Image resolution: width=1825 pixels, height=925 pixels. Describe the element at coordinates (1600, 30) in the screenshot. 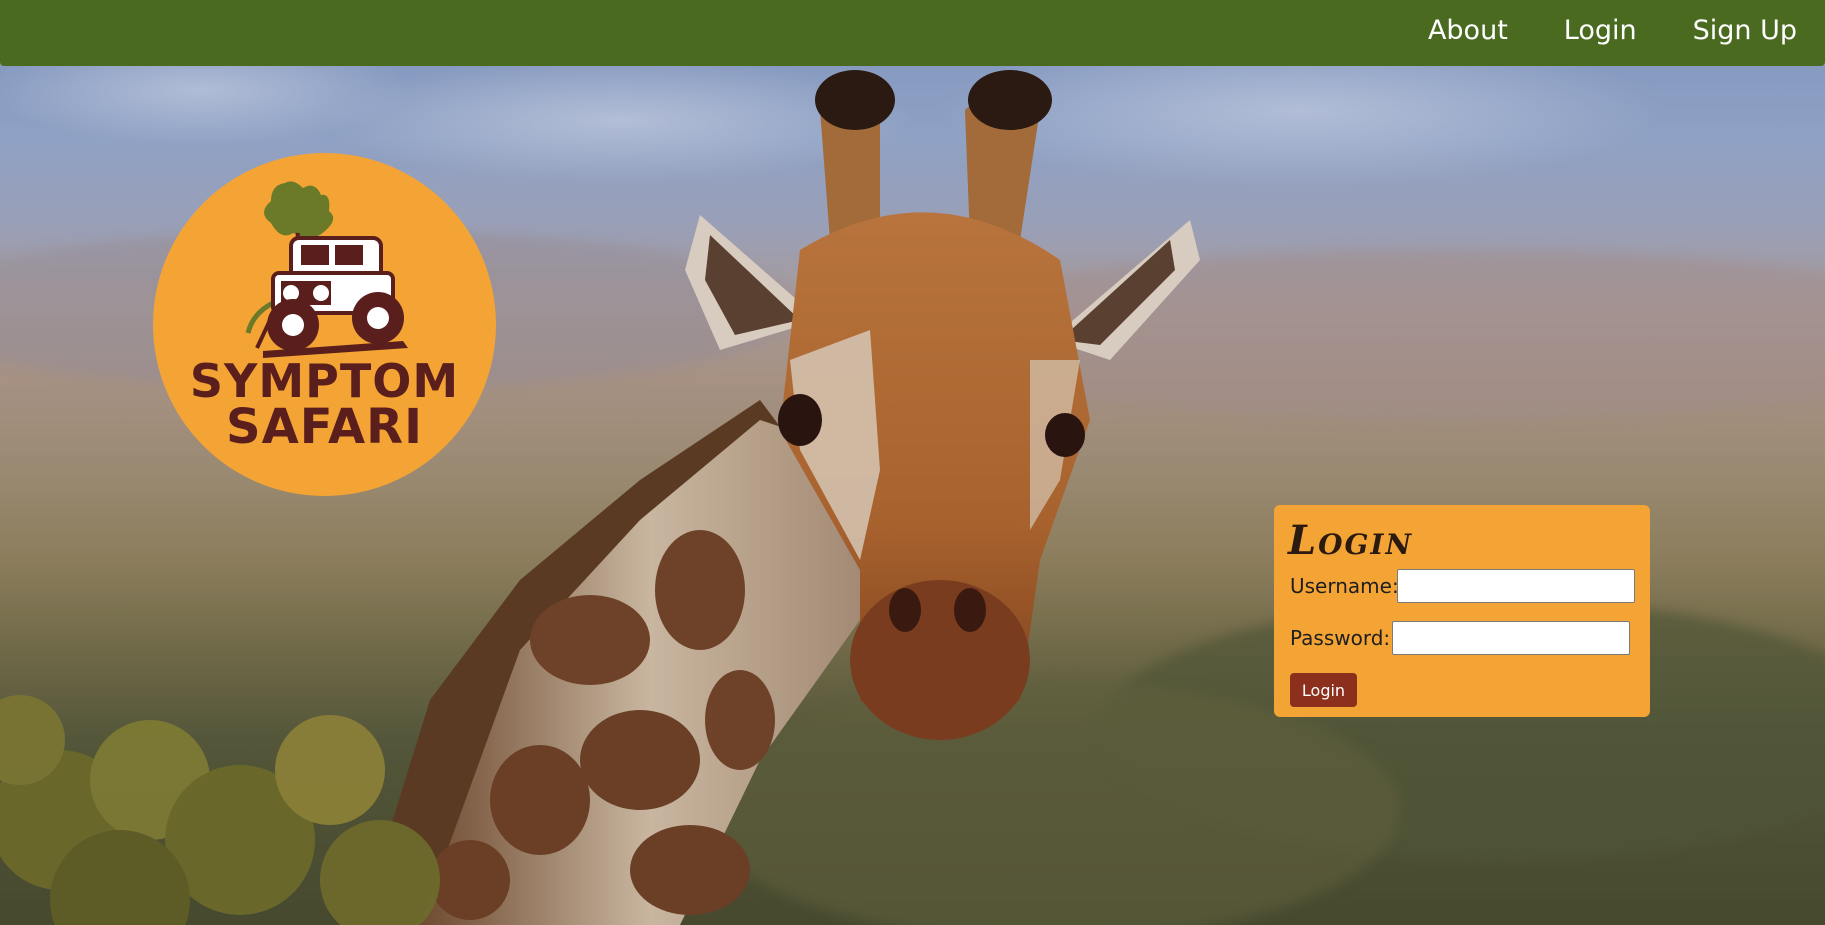

I see `nav-login-link: Login` at that location.